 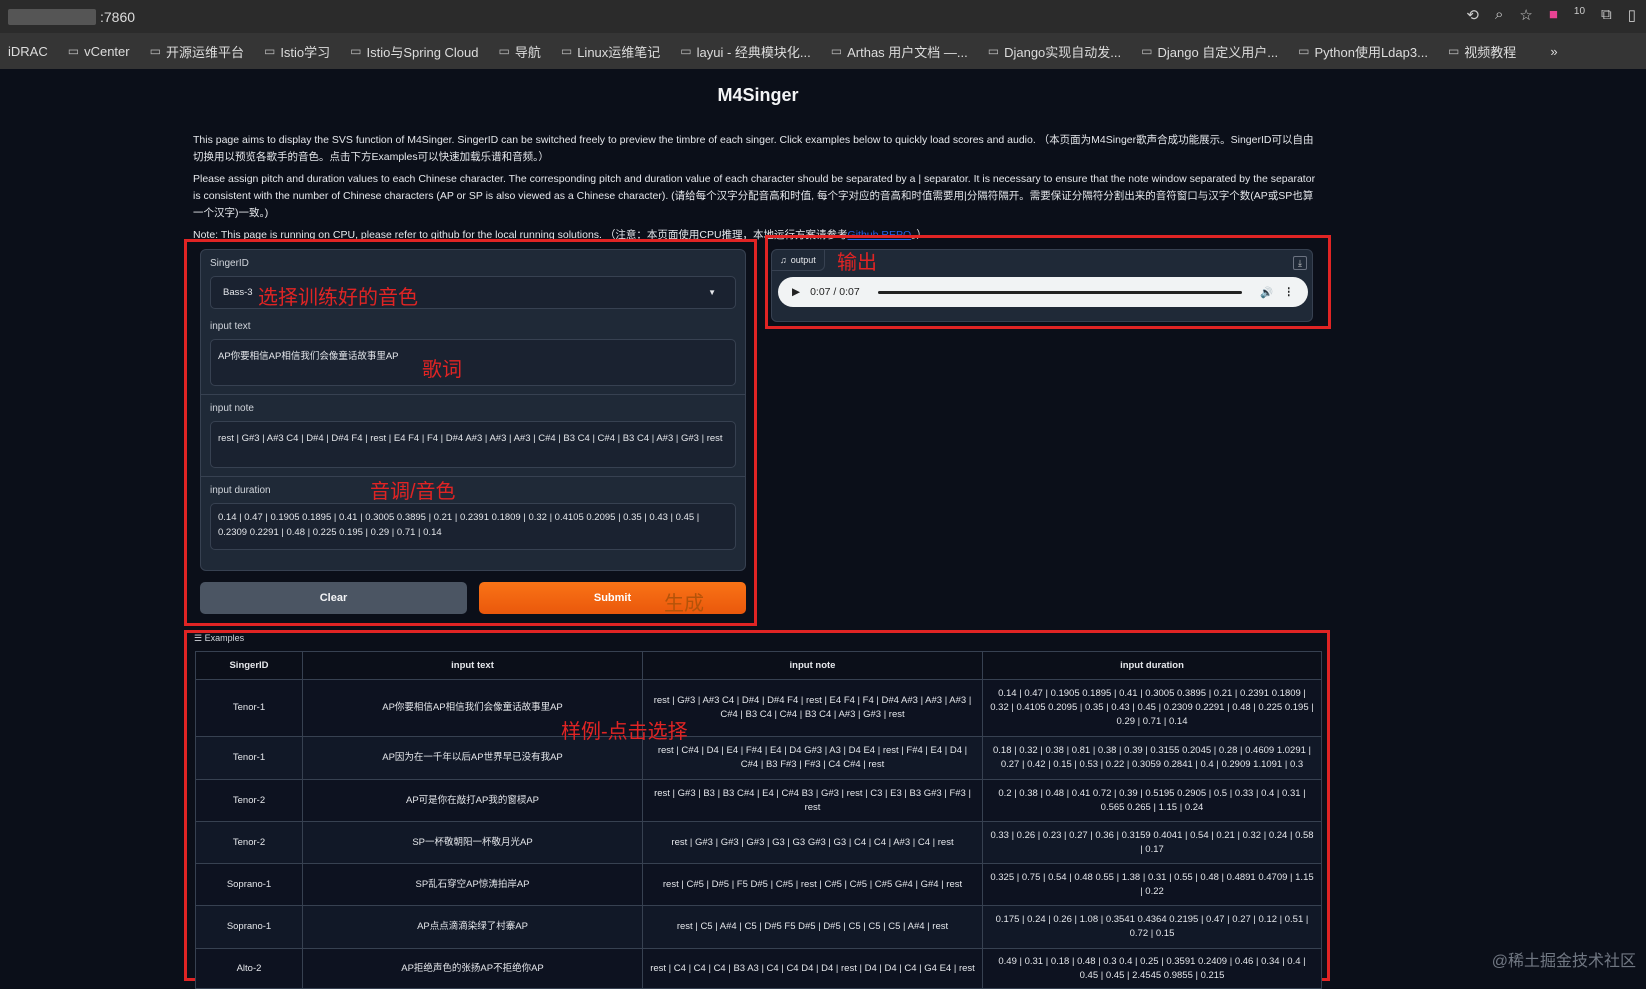 What do you see at coordinates (1606, 15) in the screenshot?
I see `extensions-icon: ⧉` at bounding box center [1606, 15].